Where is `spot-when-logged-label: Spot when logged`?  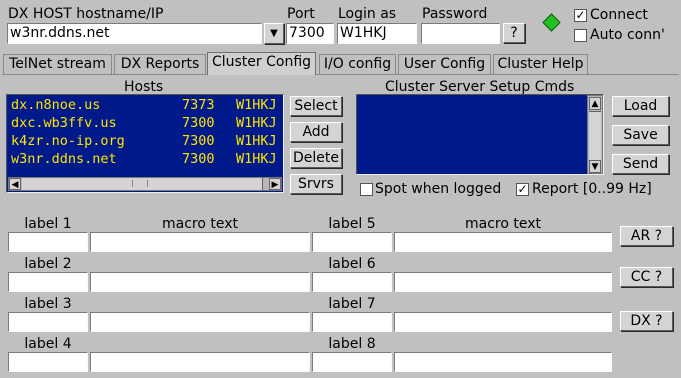 spot-when-logged-label: Spot when logged is located at coordinates (438, 189).